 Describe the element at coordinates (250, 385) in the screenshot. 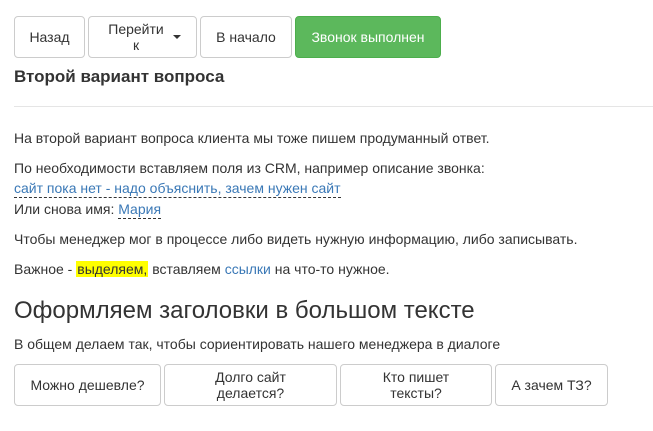

I see `answer-how-long-button: Долго сайт делается?` at that location.